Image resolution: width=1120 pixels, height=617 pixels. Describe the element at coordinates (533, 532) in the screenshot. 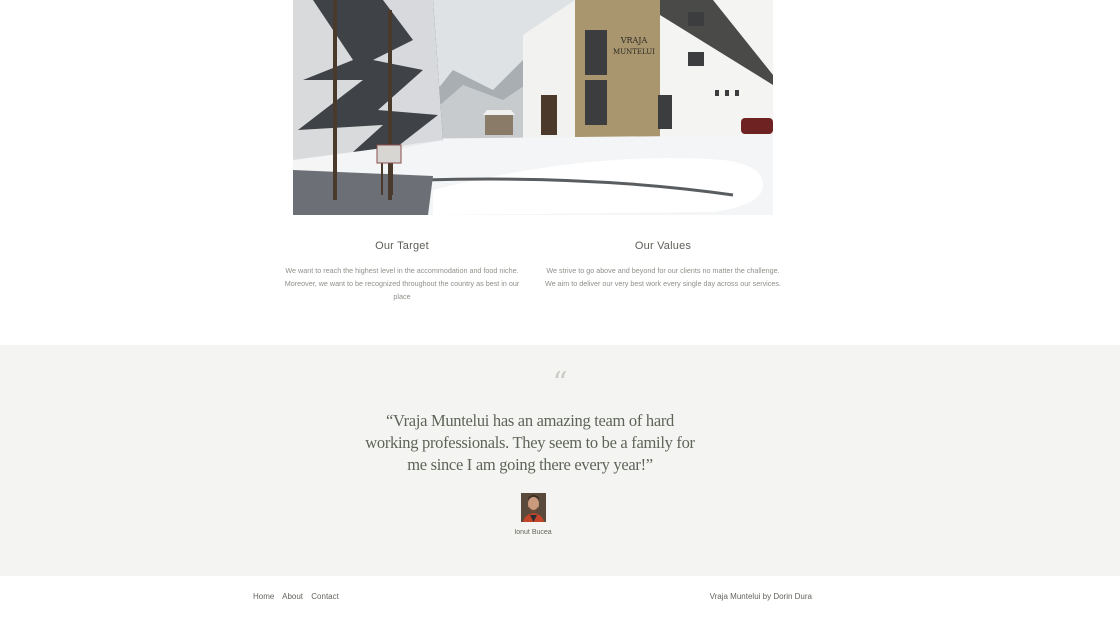

I see `testimonial-author: Ionut Bucea` at that location.